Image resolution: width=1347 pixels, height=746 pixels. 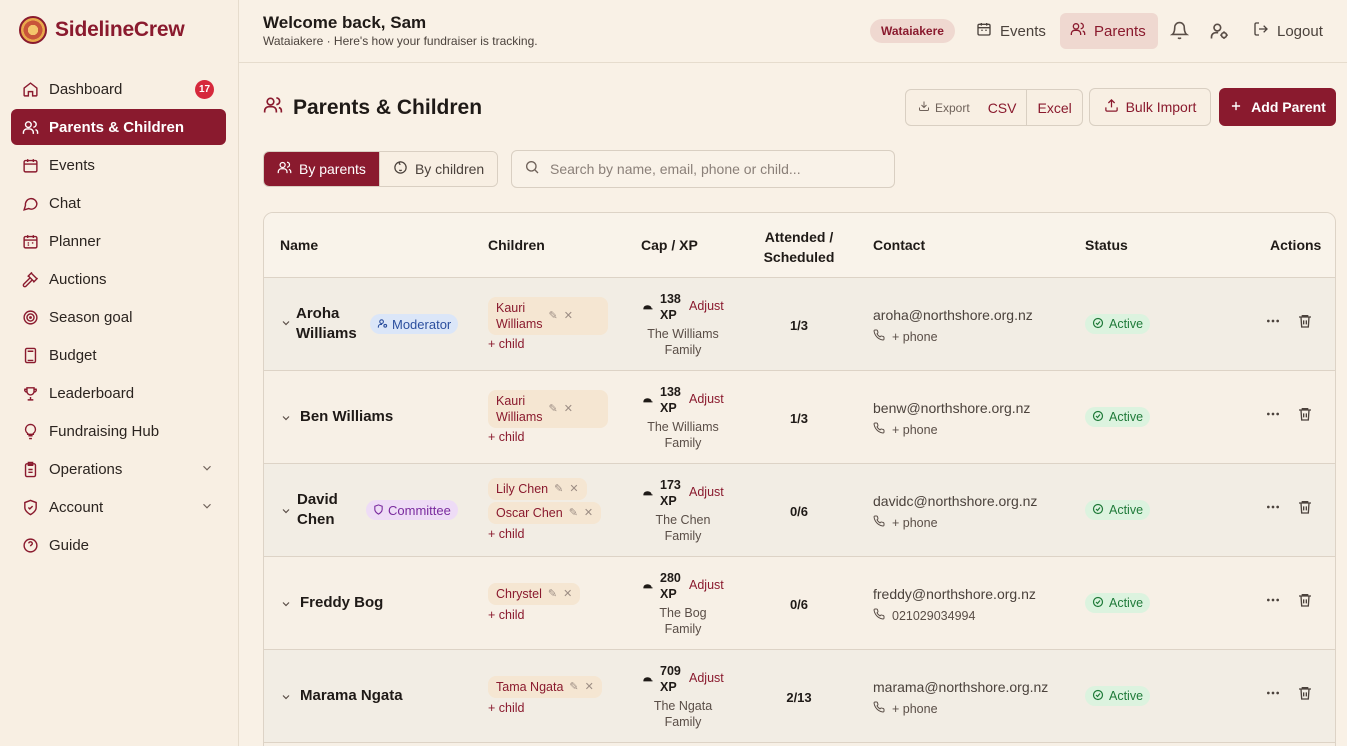 What do you see at coordinates (118, 203) in the screenshot?
I see `sidebar-item-chat: Chat` at bounding box center [118, 203].